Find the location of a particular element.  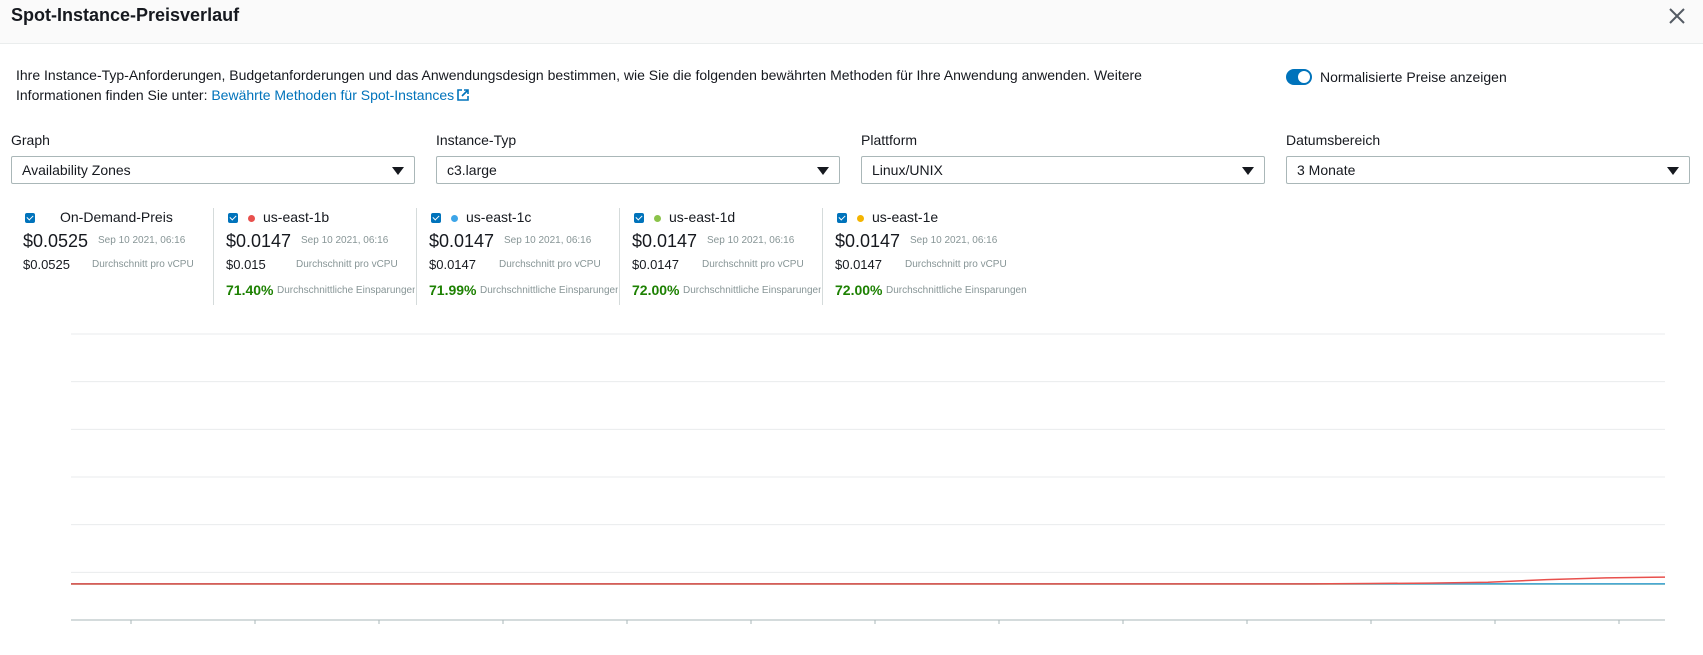

series-name: us-east-1d is located at coordinates (702, 217).